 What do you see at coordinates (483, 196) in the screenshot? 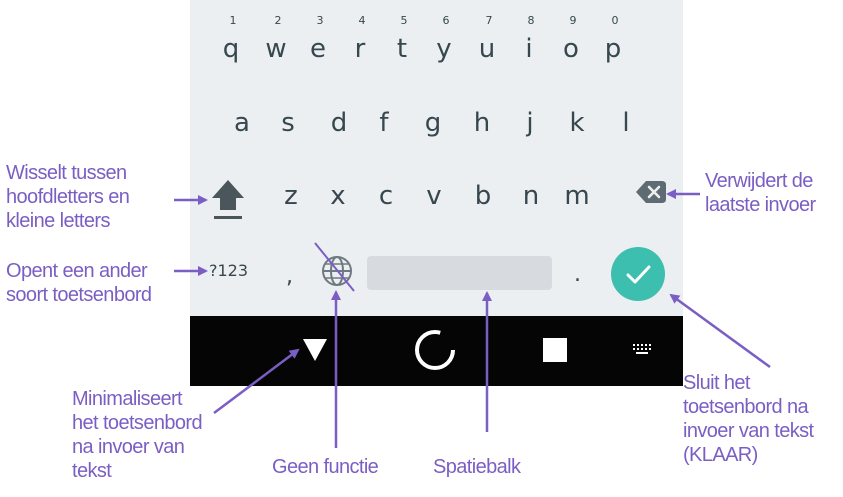
I see `key-b: b` at bounding box center [483, 196].